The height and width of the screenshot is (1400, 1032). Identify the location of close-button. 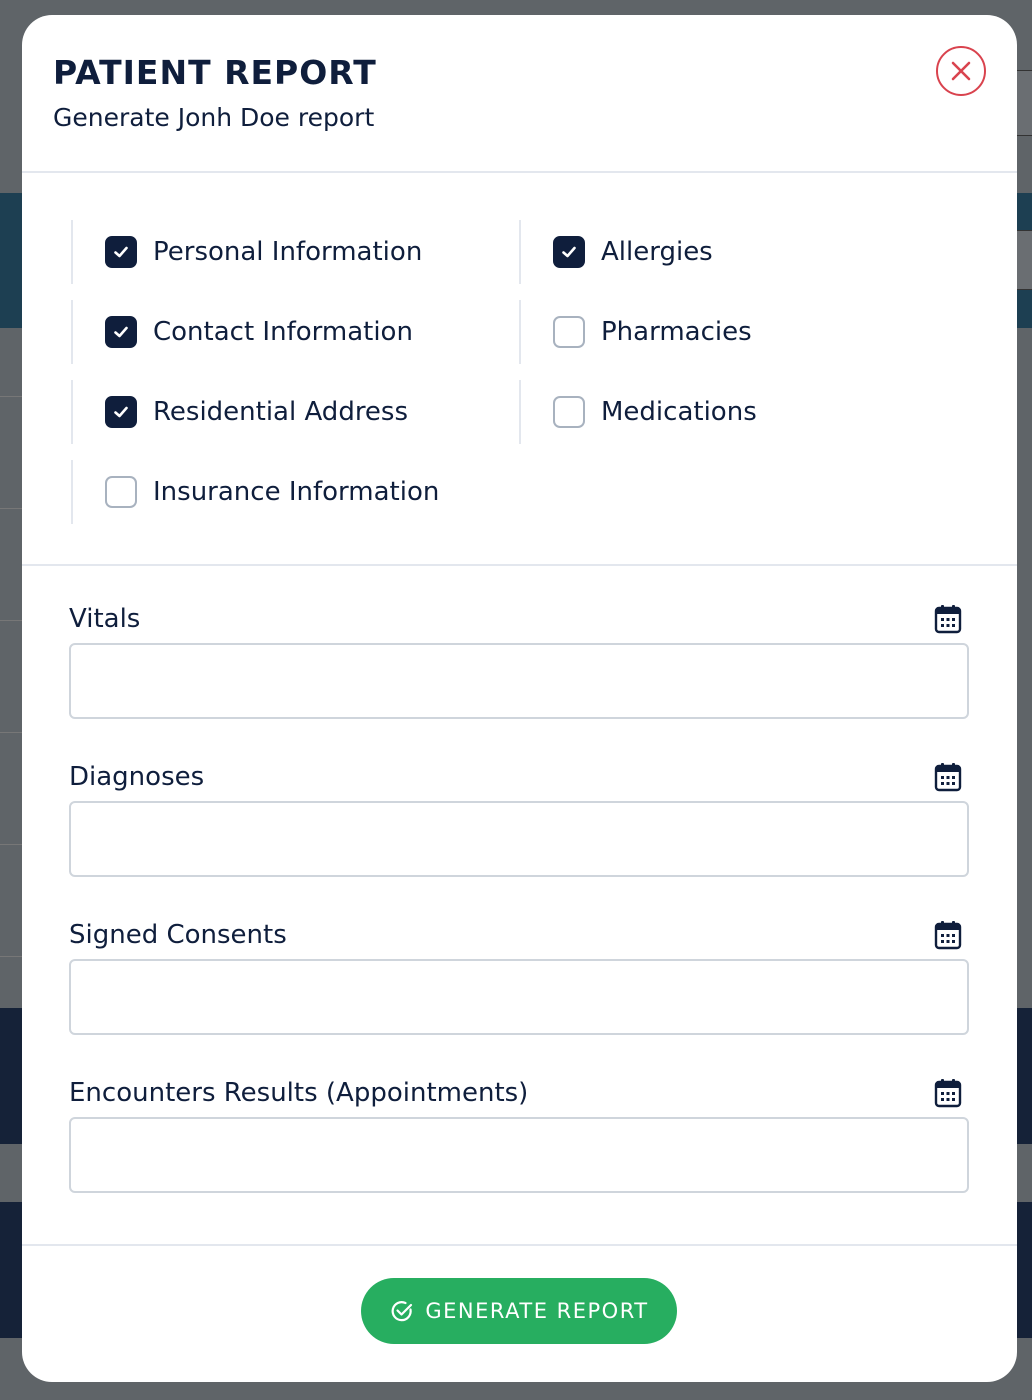
(961, 71).